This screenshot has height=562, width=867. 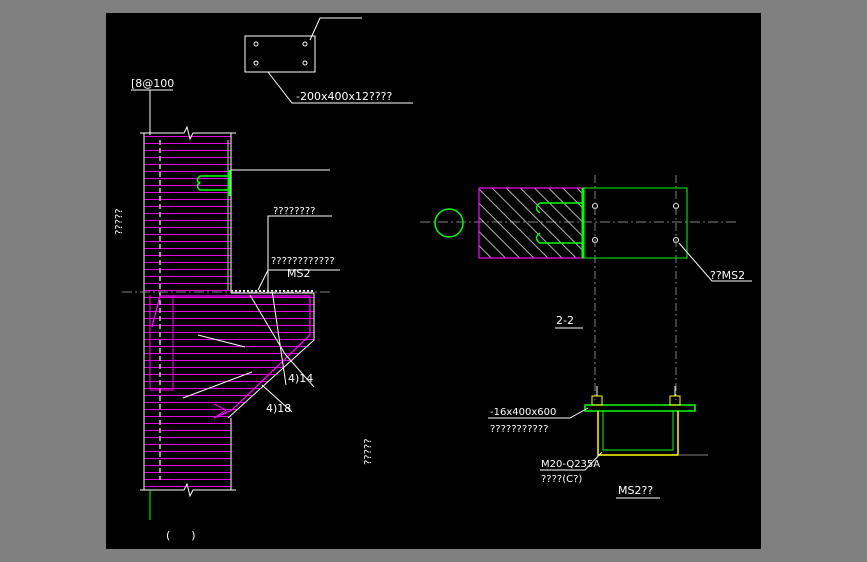 I want to click on bolt-spec-label: M20-Q235A, so click(x=570, y=464).